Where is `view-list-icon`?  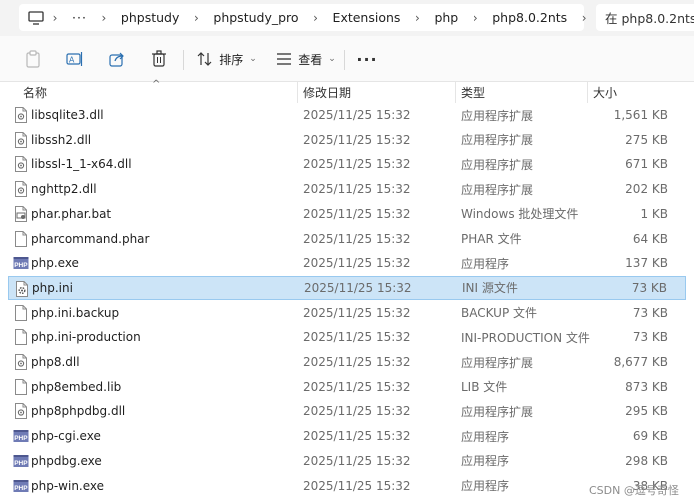 view-list-icon is located at coordinates (284, 59).